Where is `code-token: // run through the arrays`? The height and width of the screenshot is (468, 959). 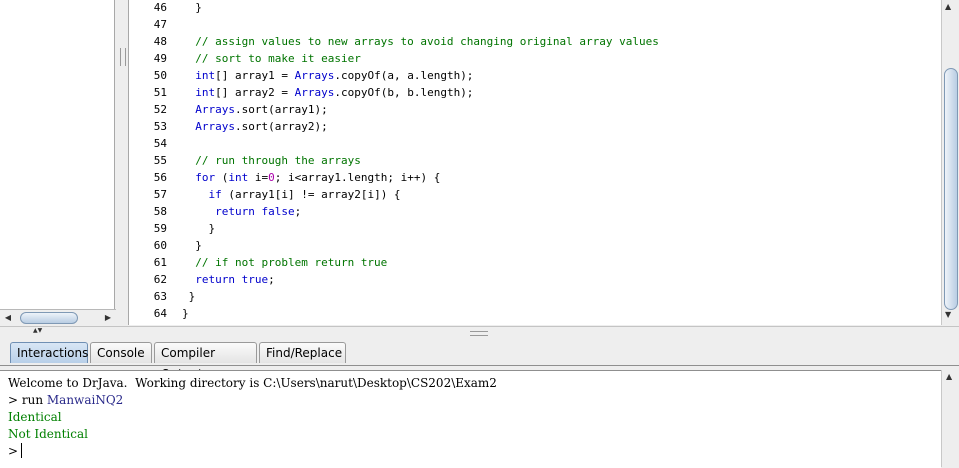 code-token: // run through the arrays is located at coordinates (278, 160).